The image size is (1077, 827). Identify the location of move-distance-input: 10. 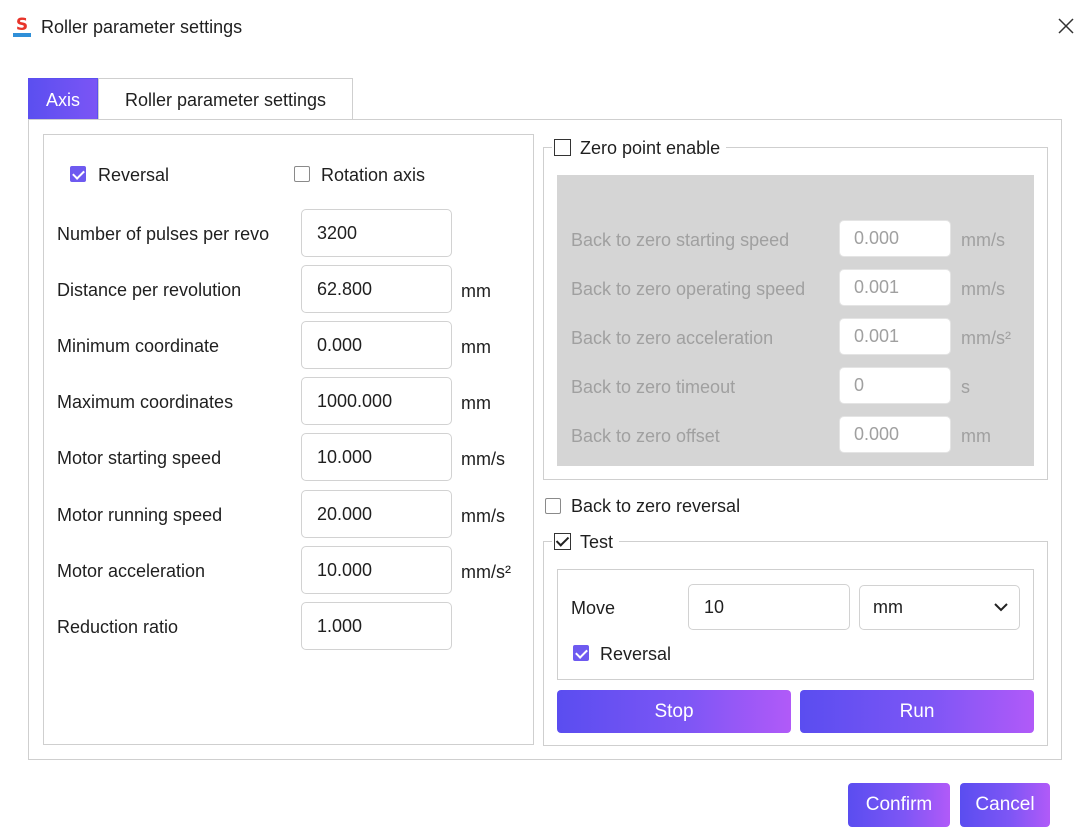
(769, 607).